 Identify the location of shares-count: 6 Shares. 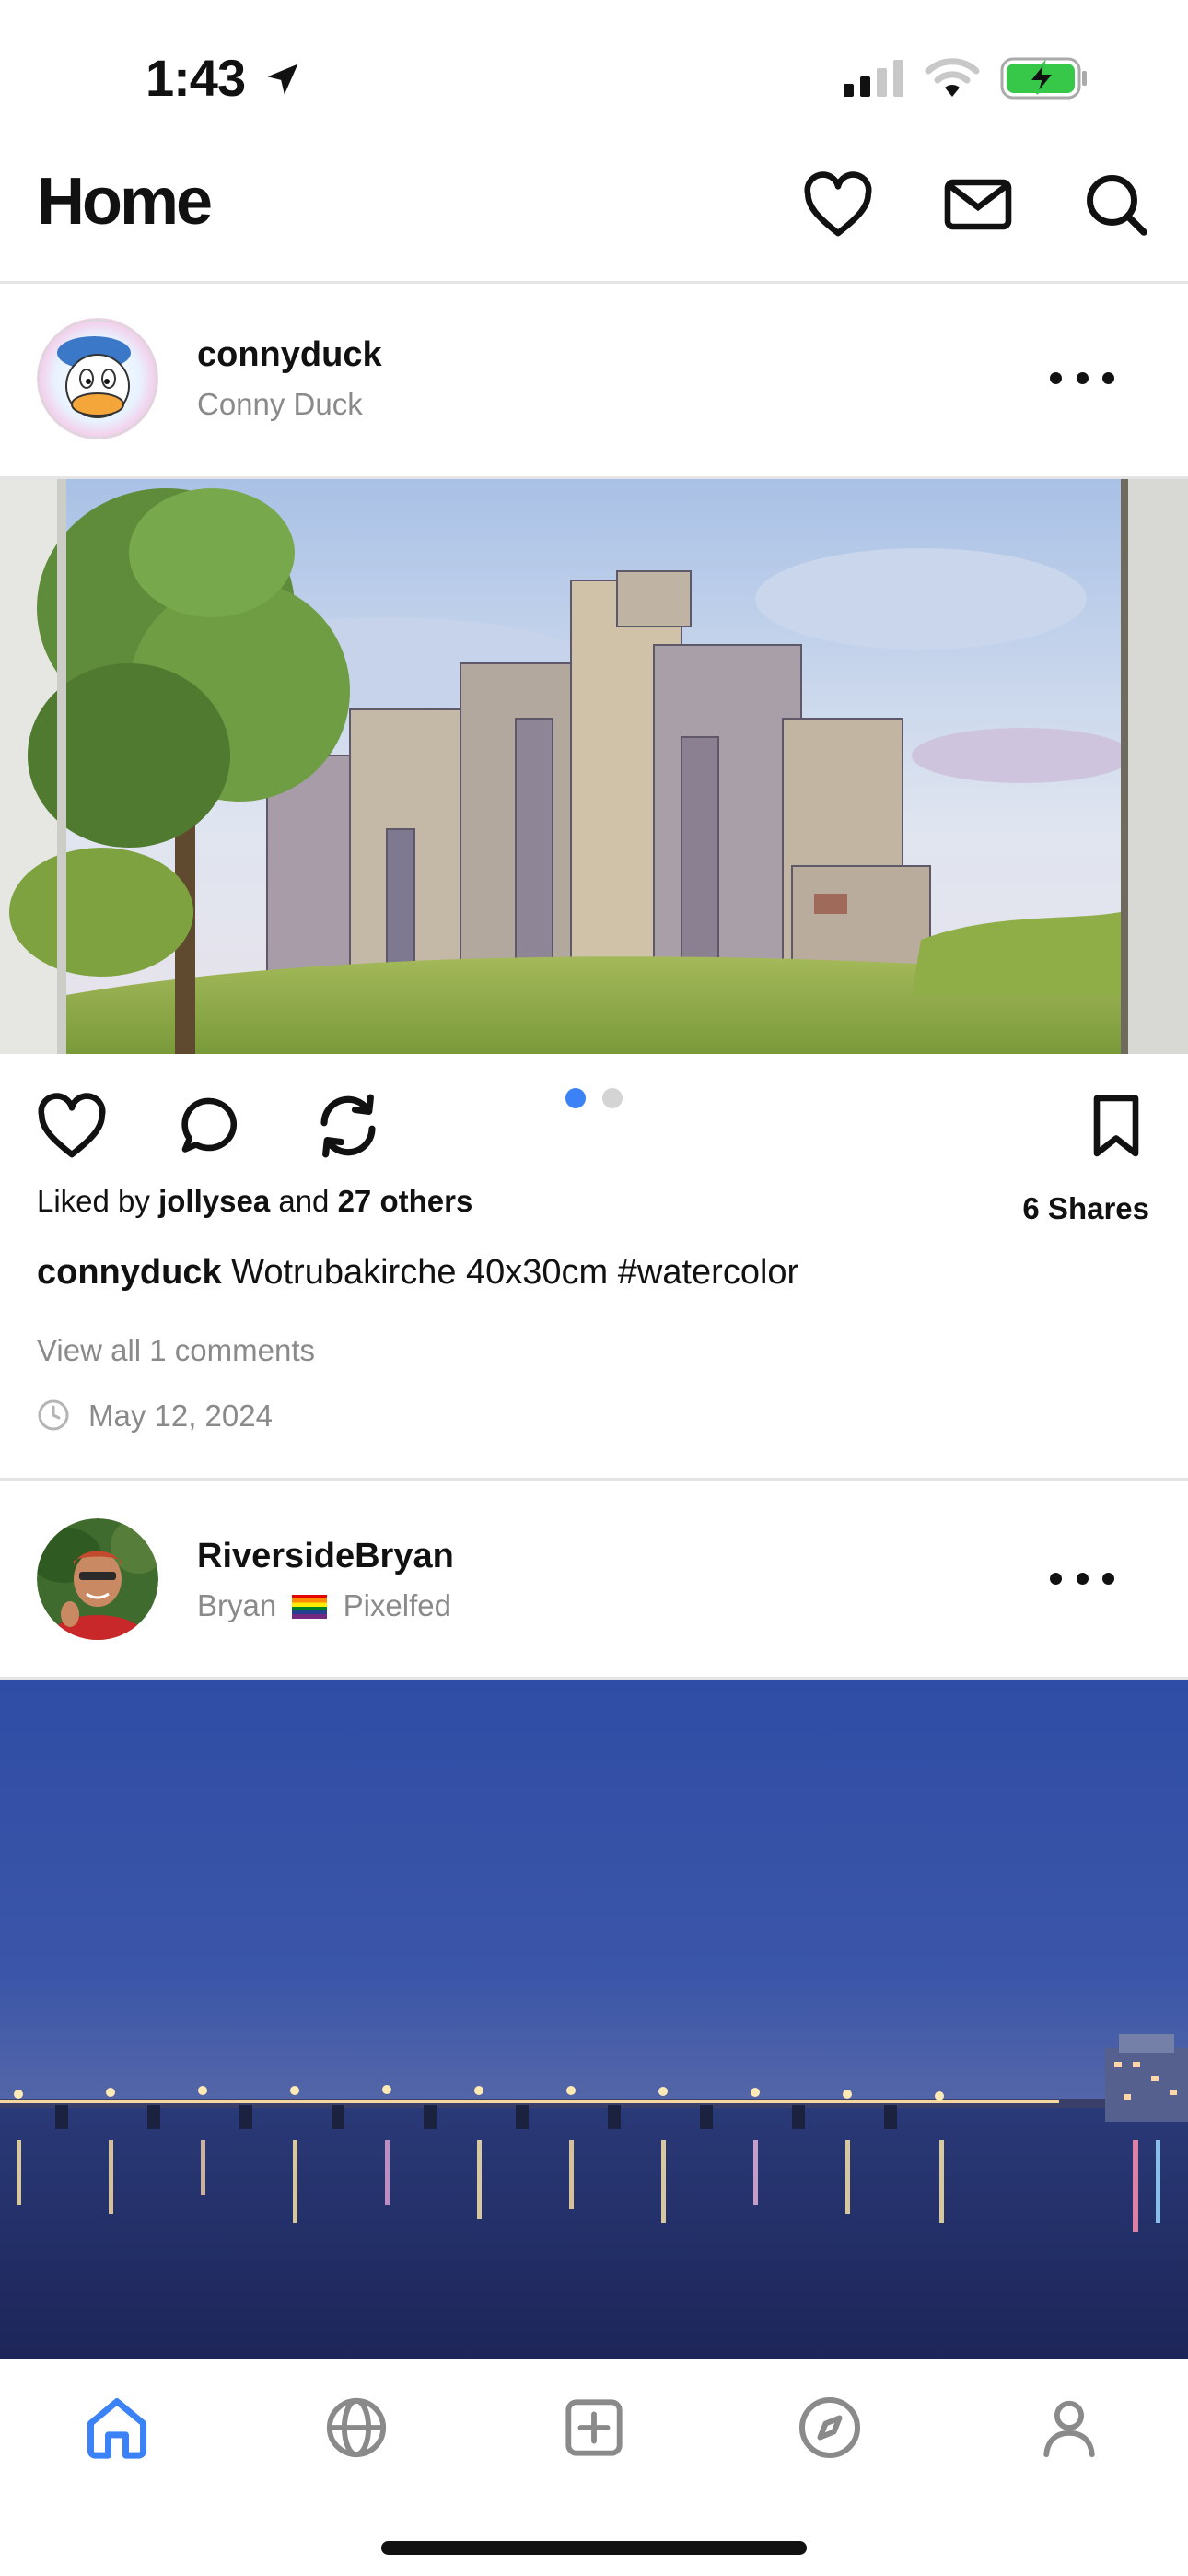
(1085, 1208).